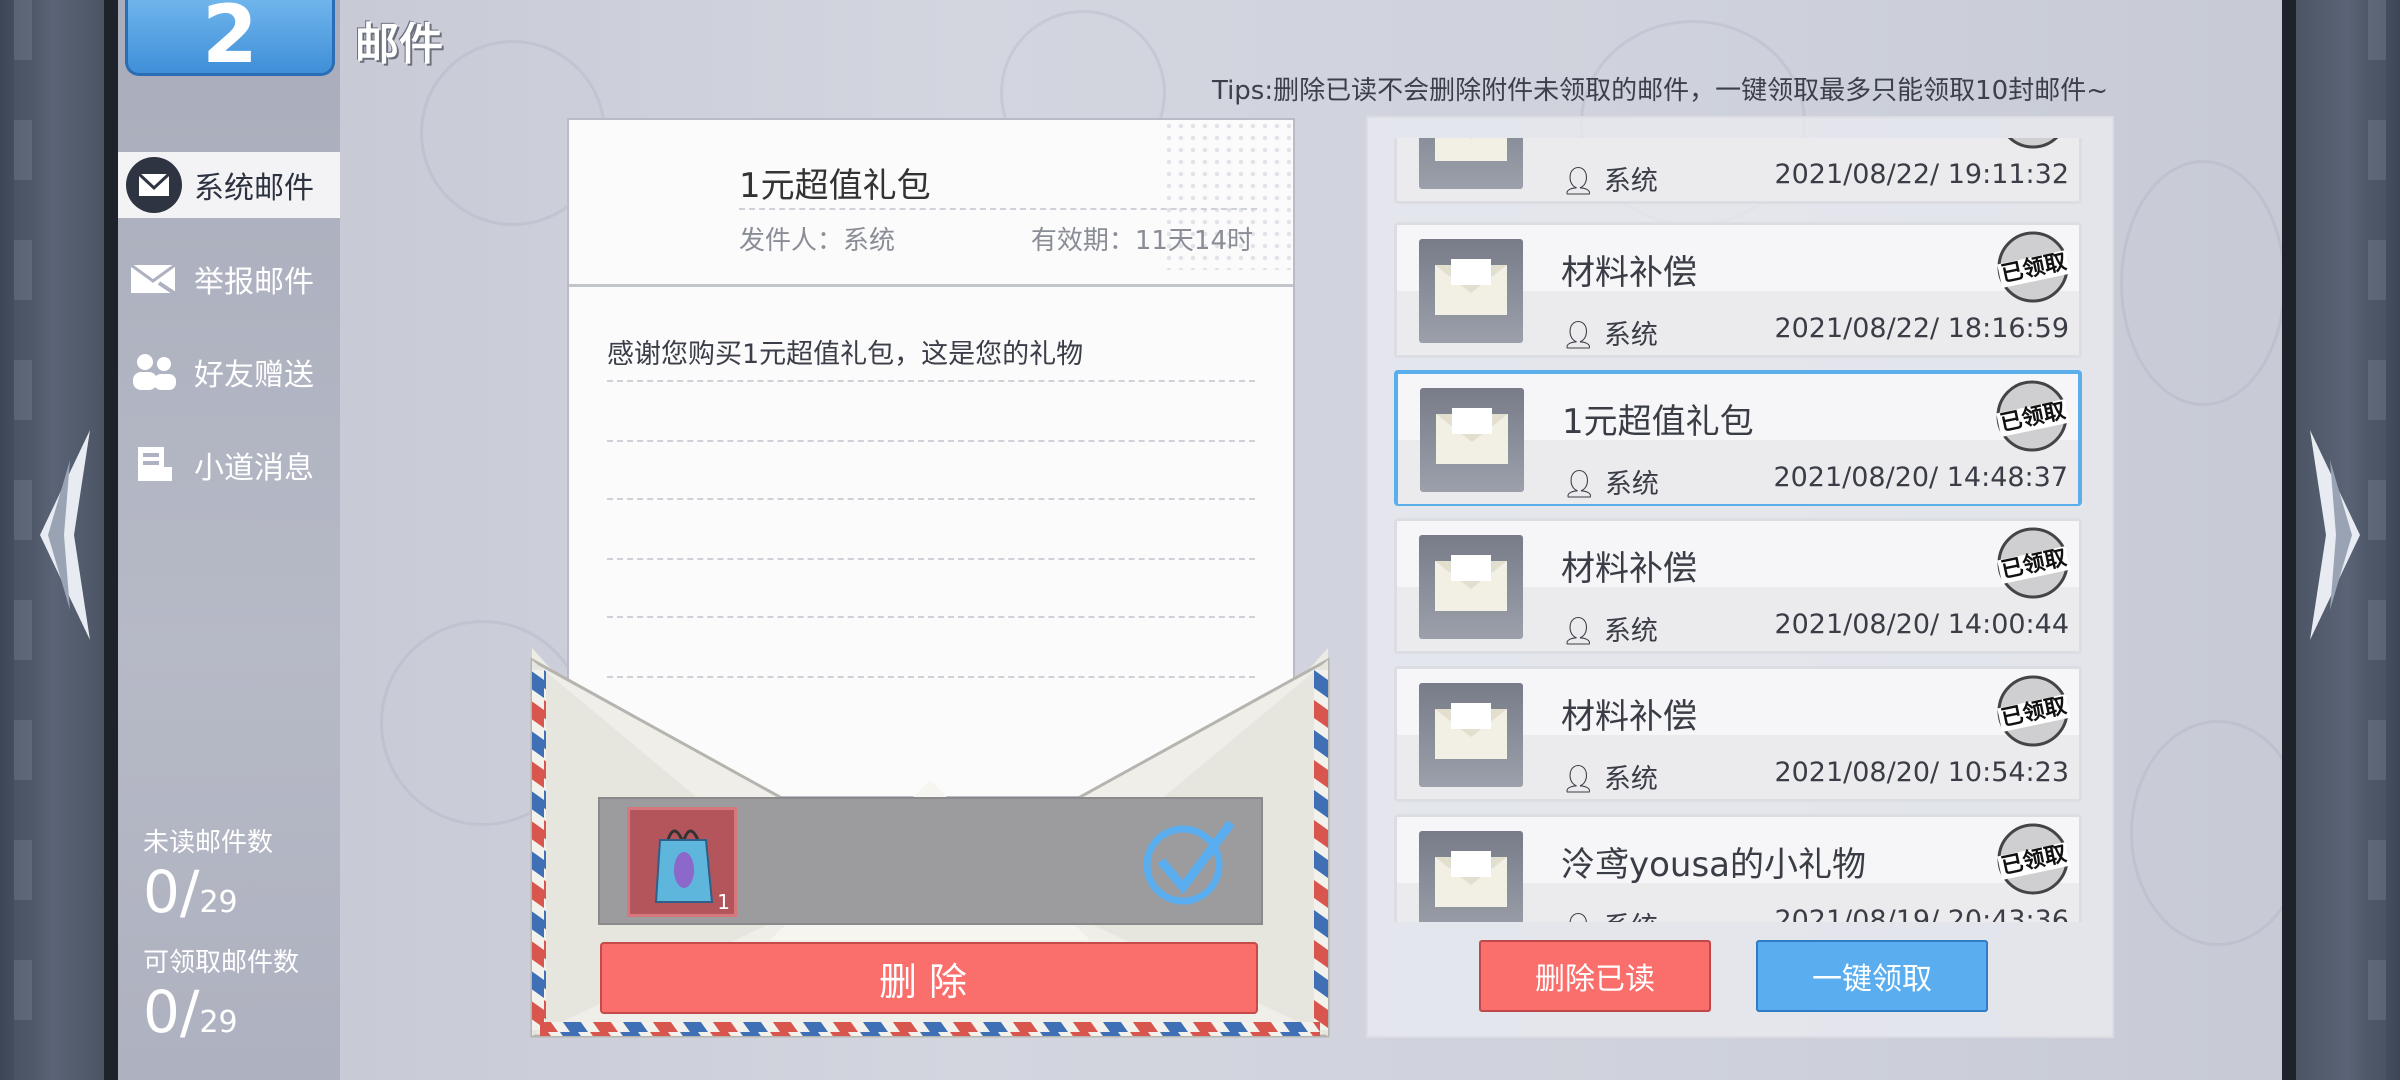 This screenshot has height=1080, width=2400. What do you see at coordinates (1921, 328) in the screenshot?
I see `mail-row-time: 2021/08/22/ 18:16:59` at bounding box center [1921, 328].